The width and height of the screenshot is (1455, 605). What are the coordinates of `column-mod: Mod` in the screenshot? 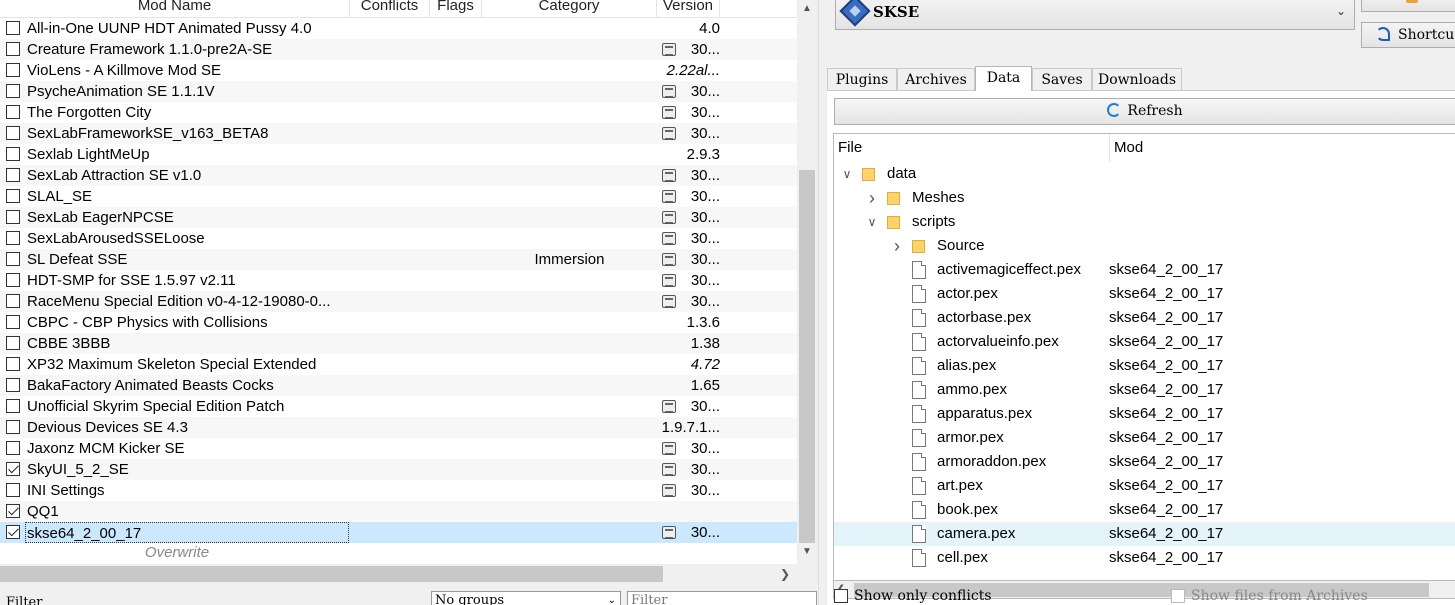 It's located at (1282, 148).